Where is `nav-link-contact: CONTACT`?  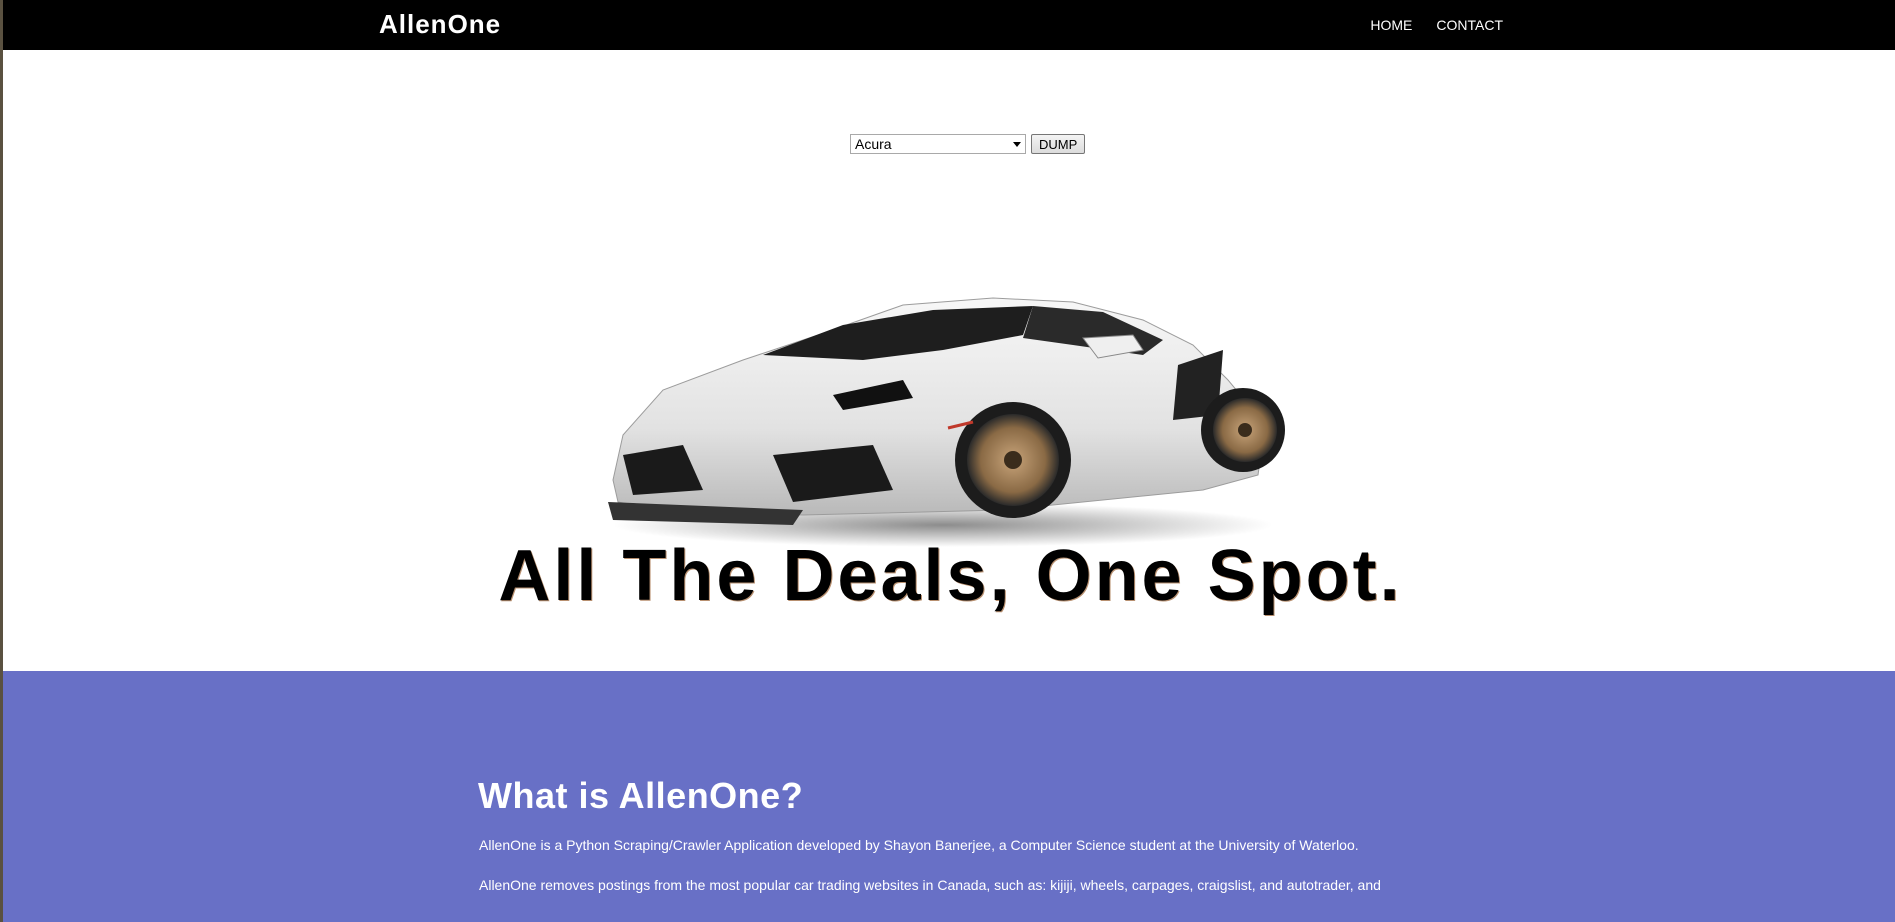 nav-link-contact: CONTACT is located at coordinates (1469, 25).